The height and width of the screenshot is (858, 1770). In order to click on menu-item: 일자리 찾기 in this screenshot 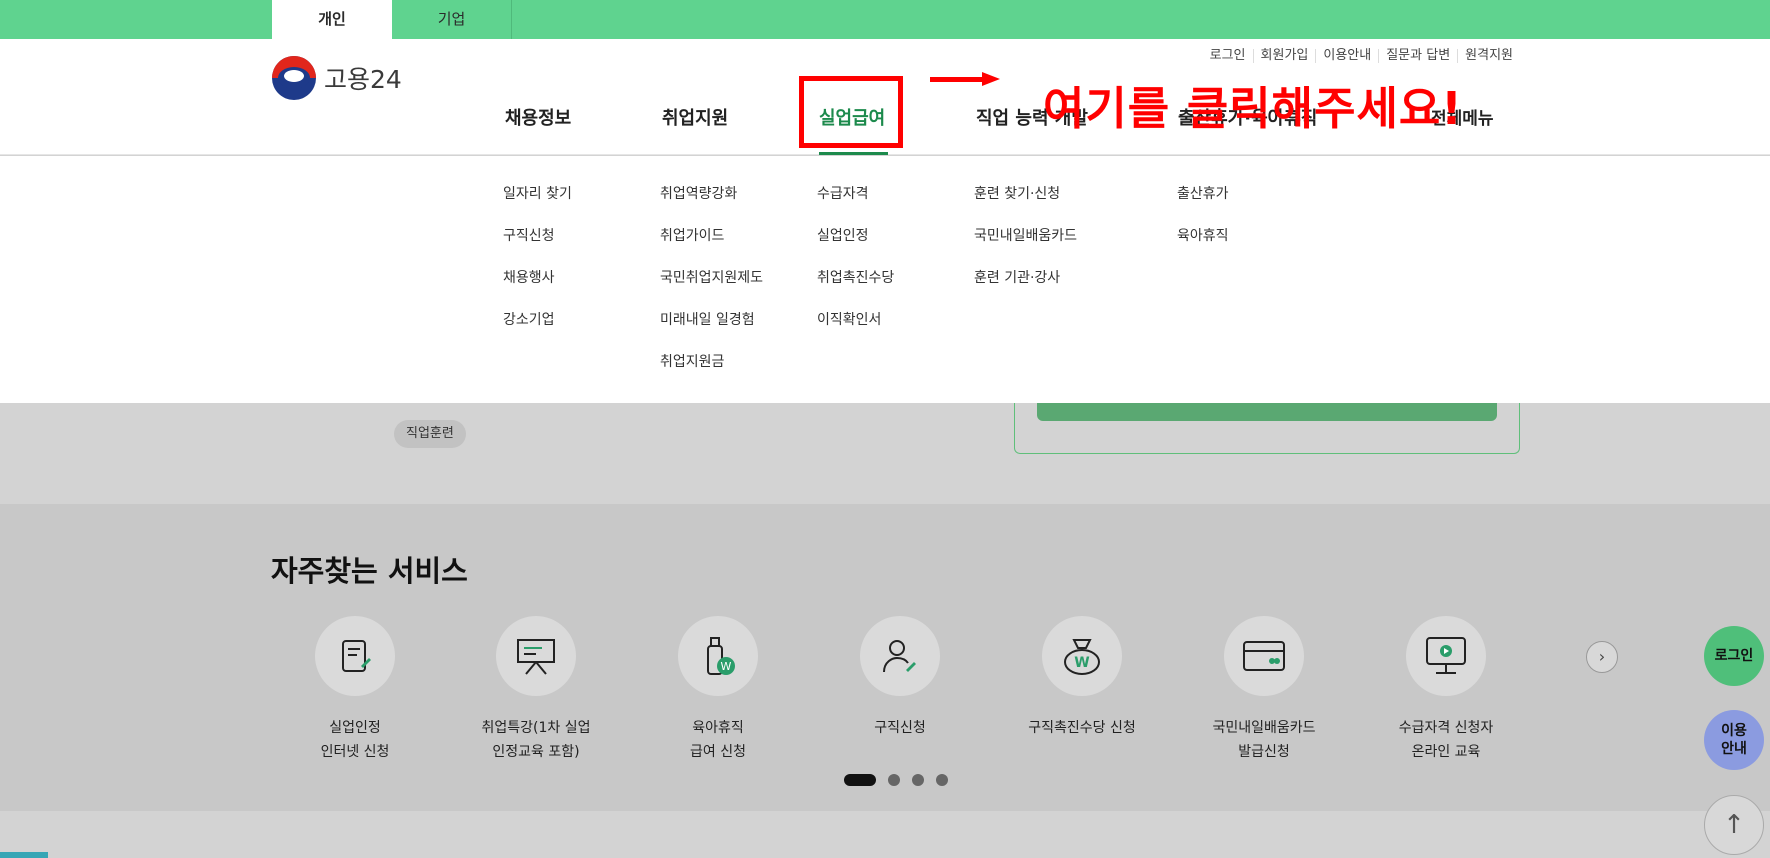, I will do `click(537, 204)`.